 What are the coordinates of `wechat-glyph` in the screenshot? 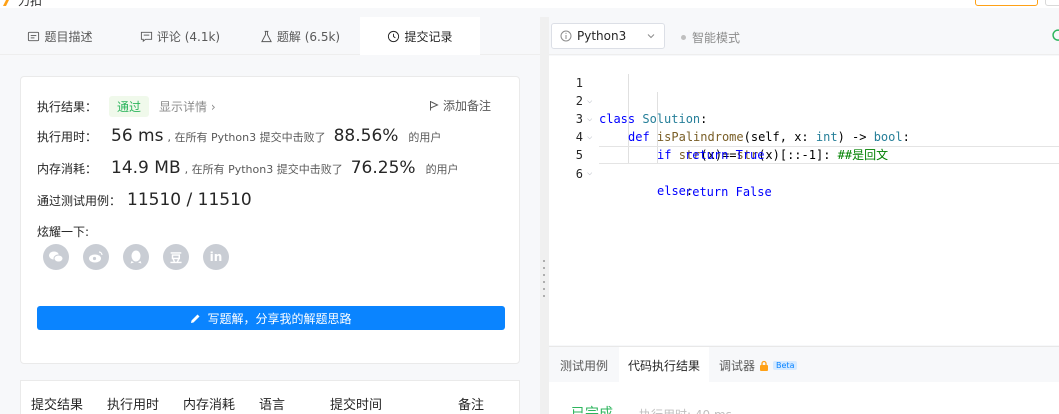 It's located at (56, 257).